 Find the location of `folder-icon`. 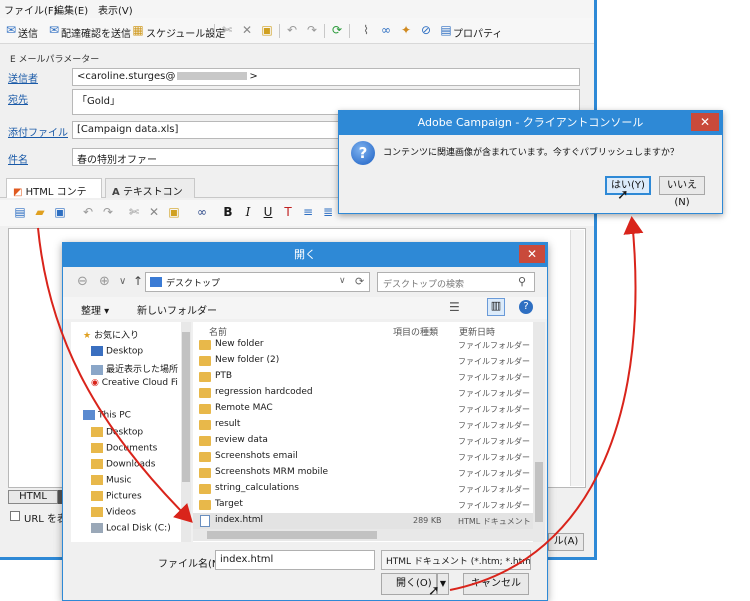

folder-icon is located at coordinates (205, 425).